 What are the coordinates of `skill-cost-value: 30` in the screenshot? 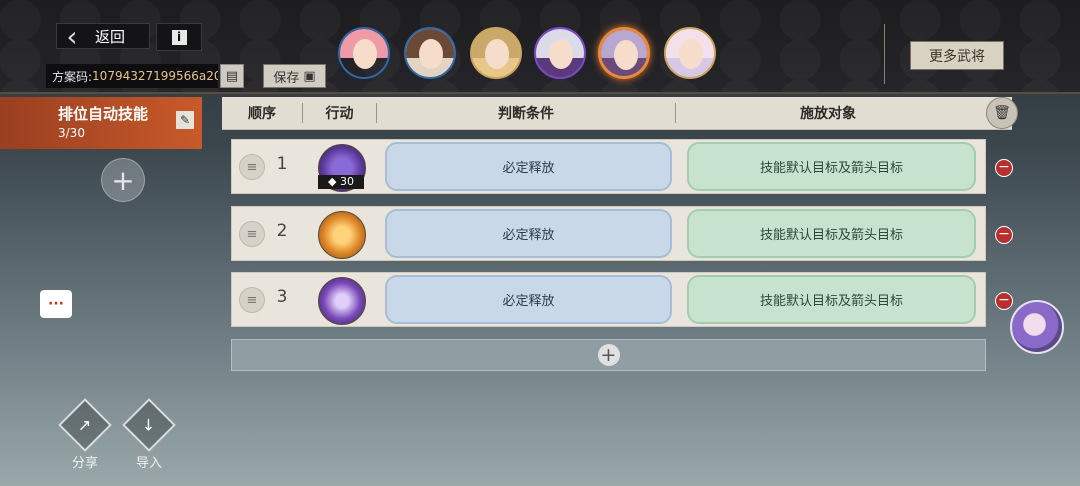 It's located at (346, 181).